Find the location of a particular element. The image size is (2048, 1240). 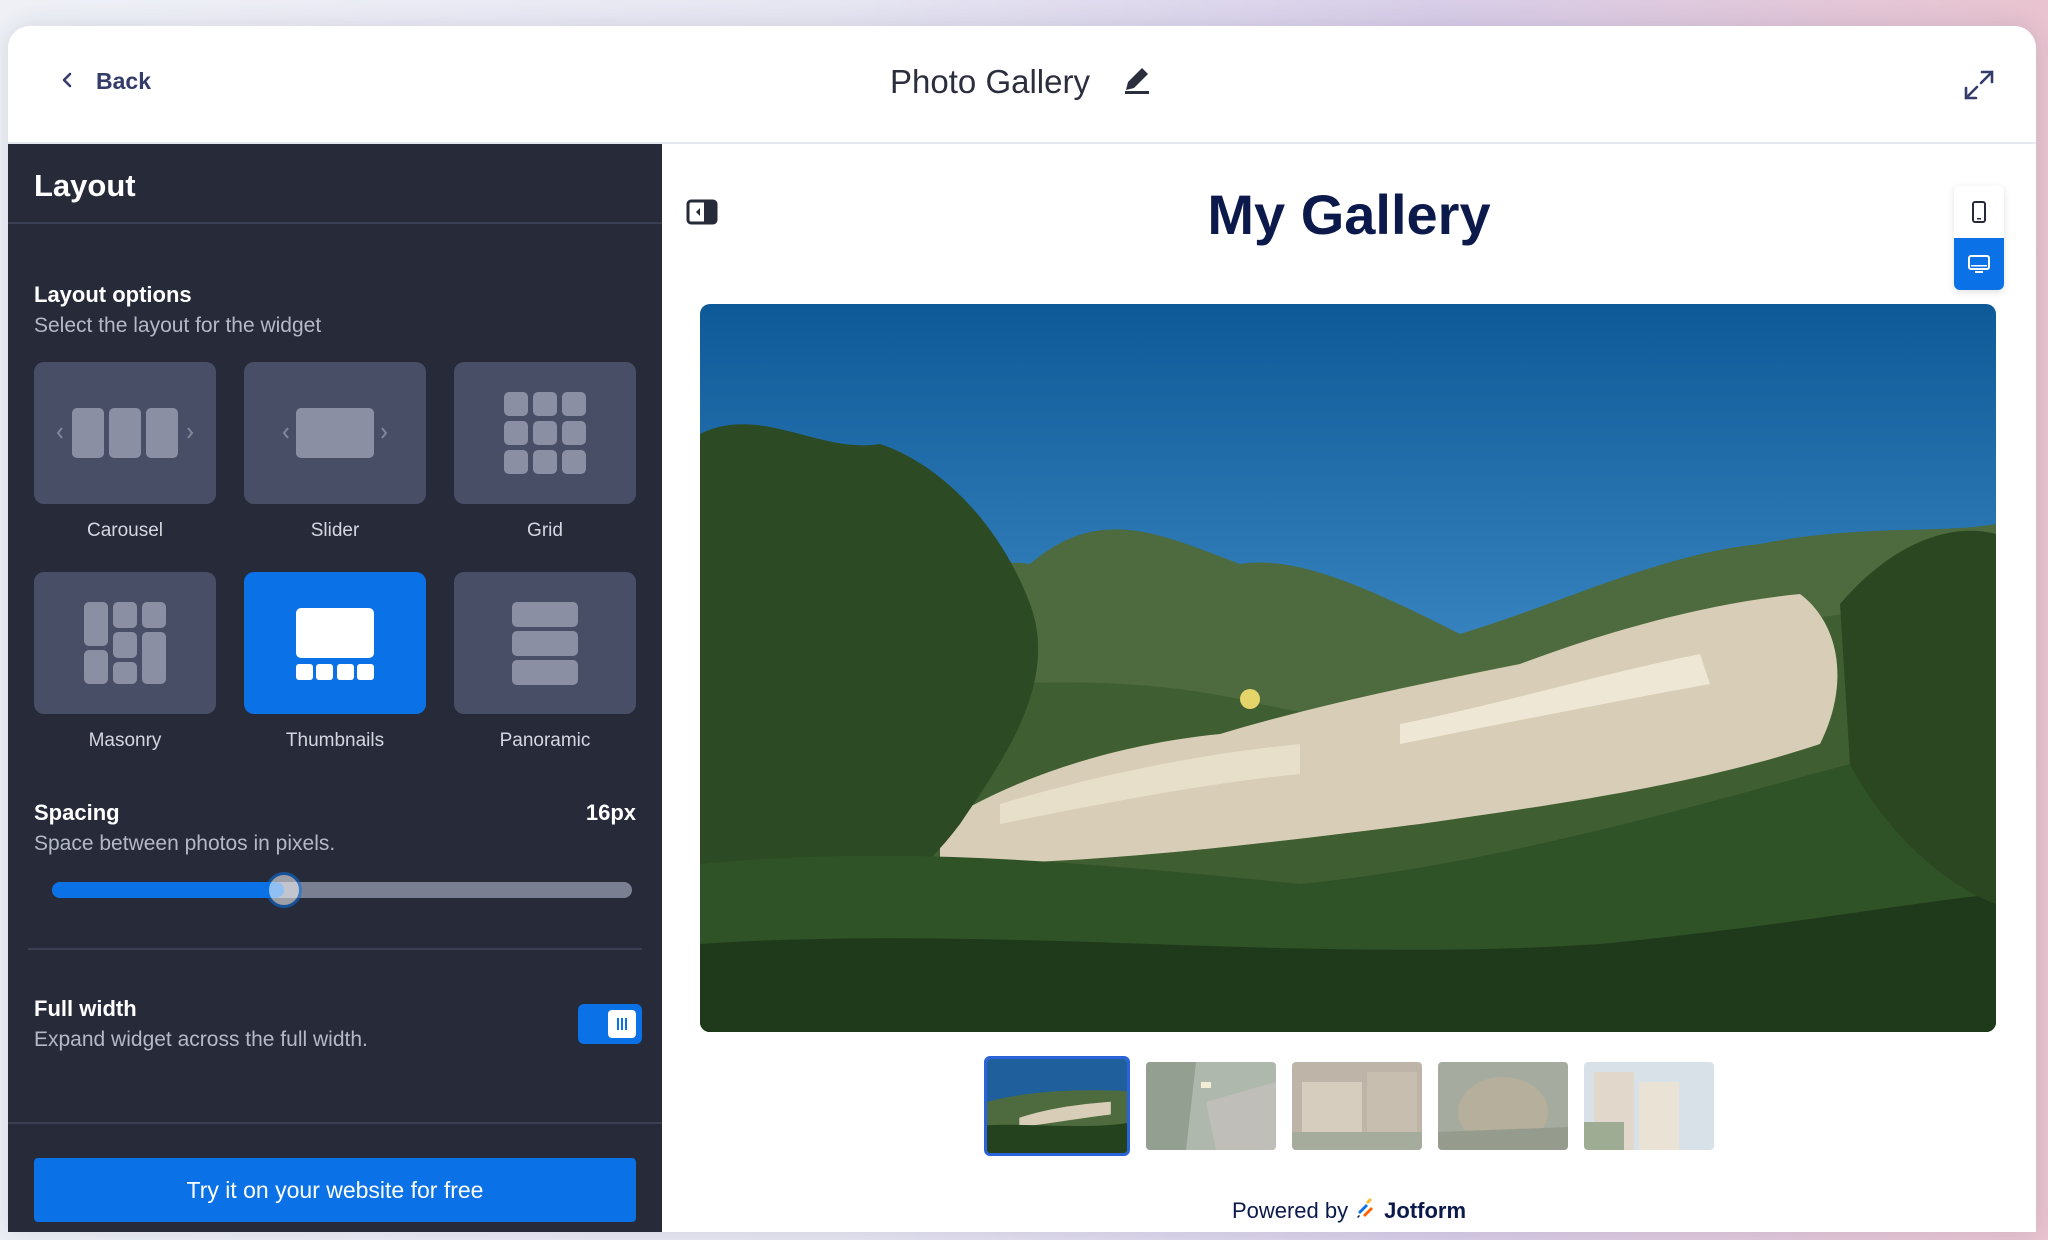

title-group: Photo Gallery is located at coordinates (1022, 81).